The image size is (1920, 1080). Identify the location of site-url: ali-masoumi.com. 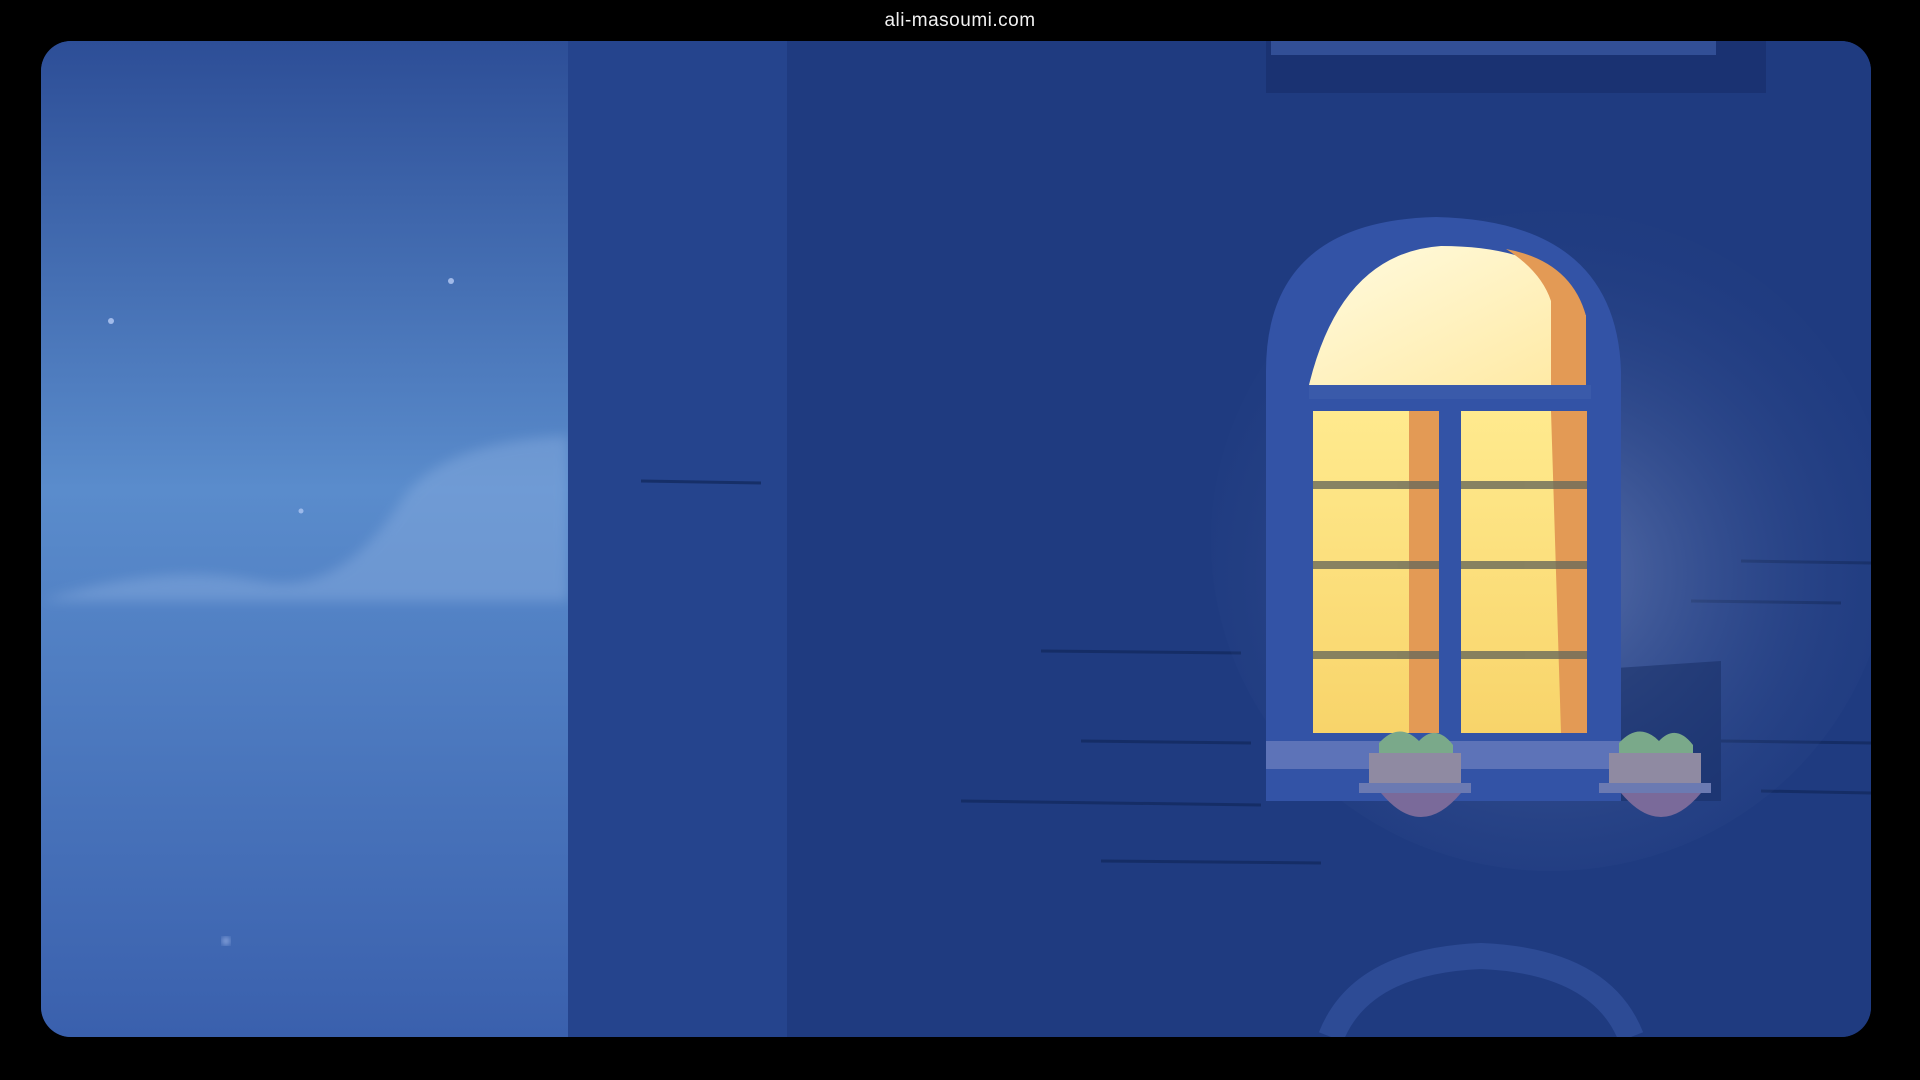
(960, 20).